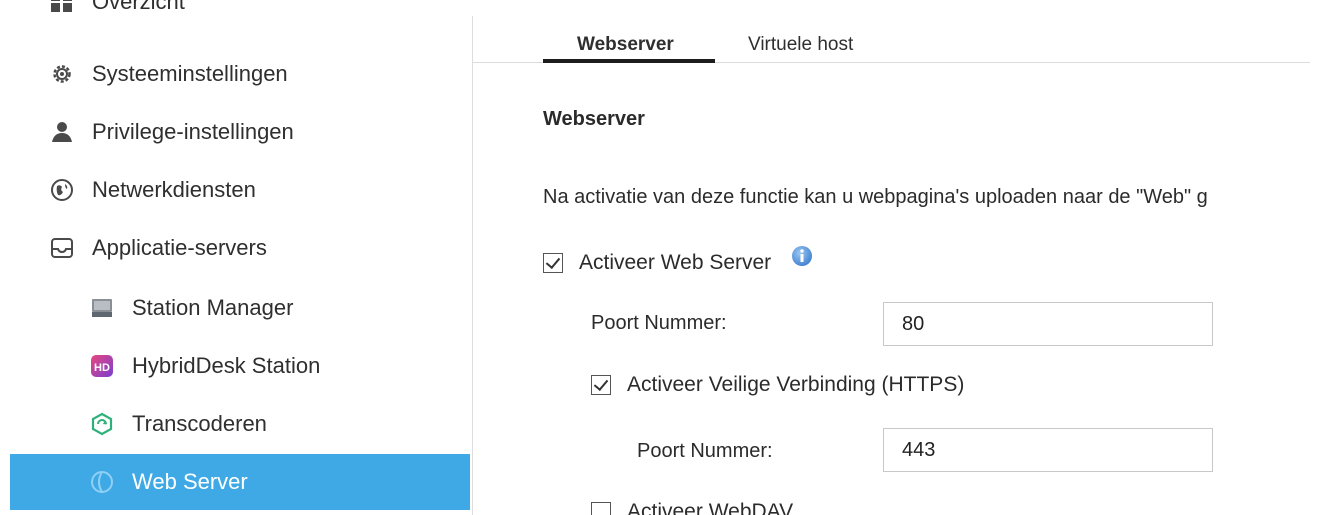 Image resolution: width=1324 pixels, height=515 pixels. Describe the element at coordinates (240, 12) in the screenshot. I see `sidebar-item-overzicht: Overzicht` at that location.